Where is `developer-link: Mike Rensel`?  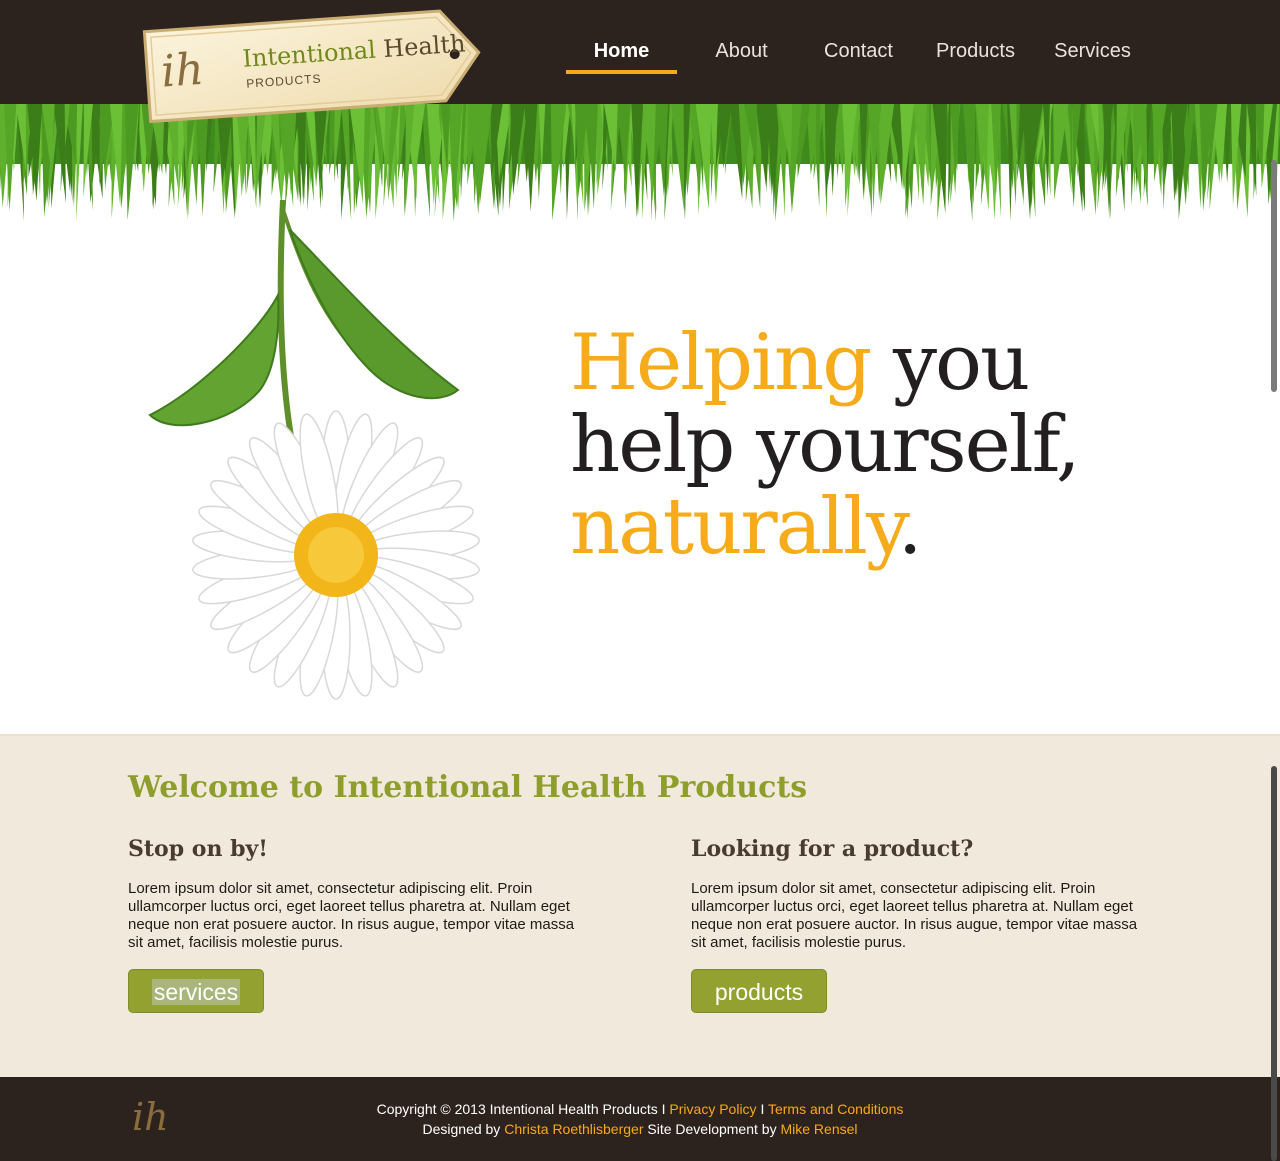
developer-link: Mike Rensel is located at coordinates (818, 1129).